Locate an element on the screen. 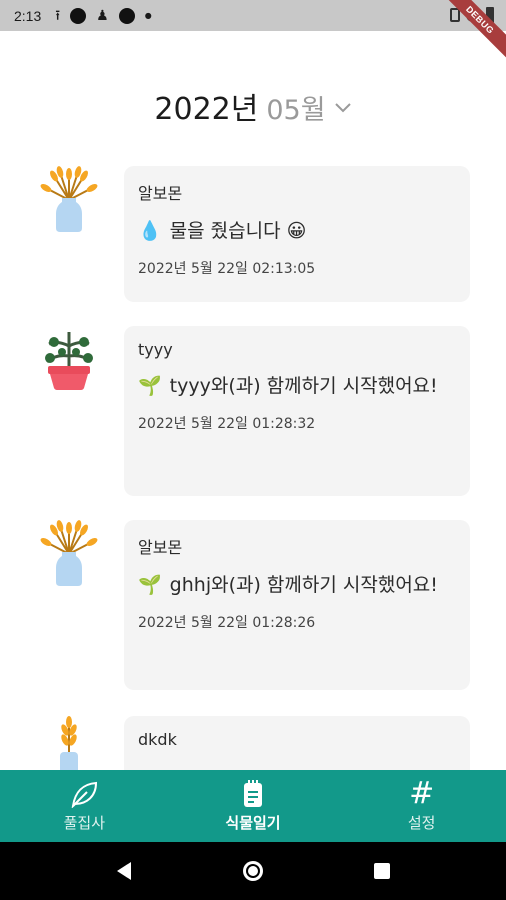 Image resolution: width=506 pixels, height=900 pixels. nav-tab-plant-diary: 식물일기 is located at coordinates (253, 806).